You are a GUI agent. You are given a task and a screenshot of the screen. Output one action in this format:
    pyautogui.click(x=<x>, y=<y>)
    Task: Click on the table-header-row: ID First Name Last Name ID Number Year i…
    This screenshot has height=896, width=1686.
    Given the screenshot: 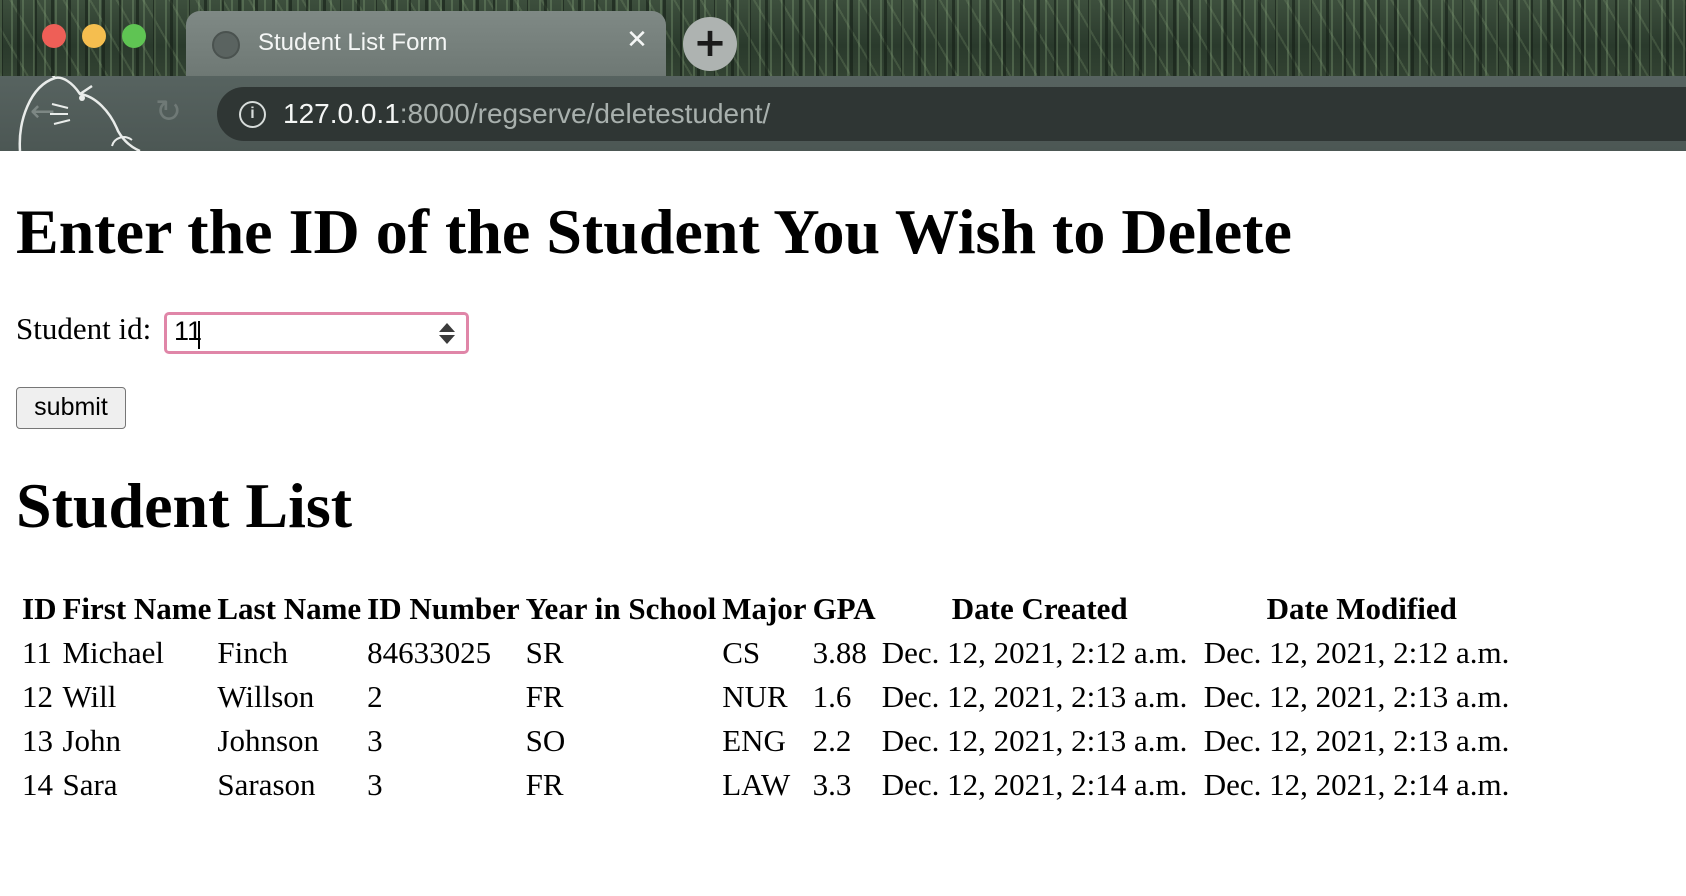 What is the action you would take?
    pyautogui.click(x=771, y=609)
    